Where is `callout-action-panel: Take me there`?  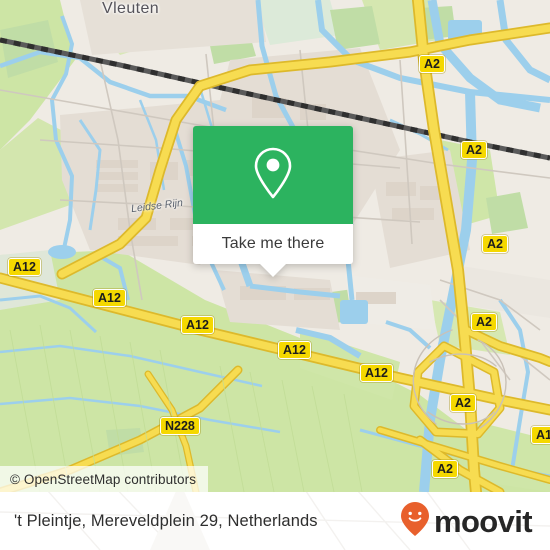 callout-action-panel: Take me there is located at coordinates (273, 244).